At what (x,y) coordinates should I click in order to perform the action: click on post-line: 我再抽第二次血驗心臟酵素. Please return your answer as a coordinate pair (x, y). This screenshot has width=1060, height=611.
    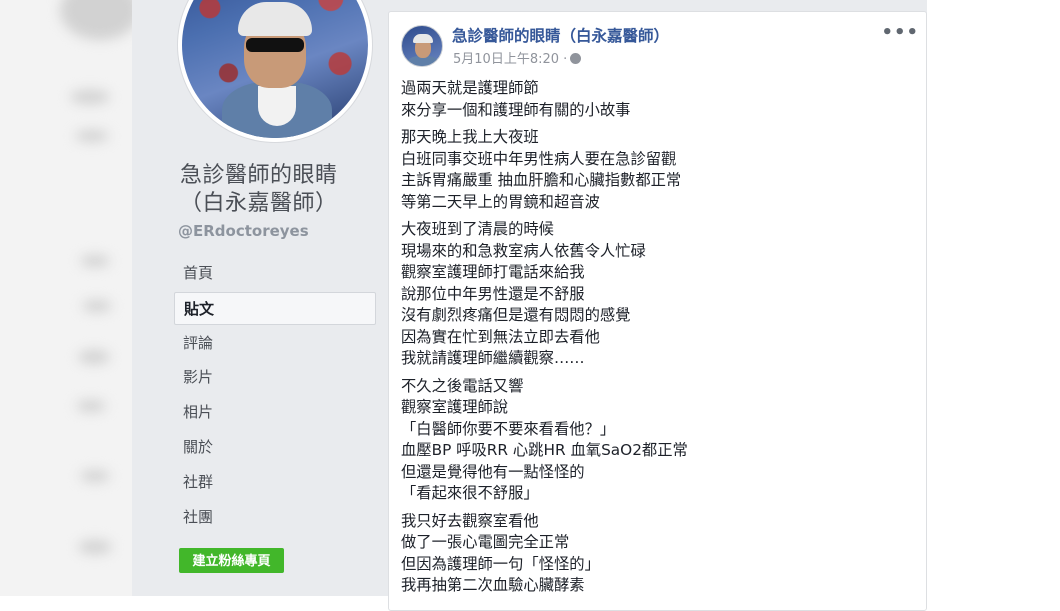
    Looking at the image, I should click on (493, 585).